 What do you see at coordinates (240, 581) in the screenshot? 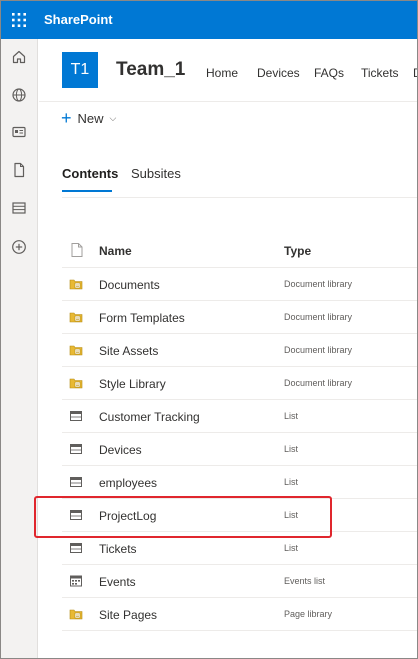
I see `list-item: Events Events list` at bounding box center [240, 581].